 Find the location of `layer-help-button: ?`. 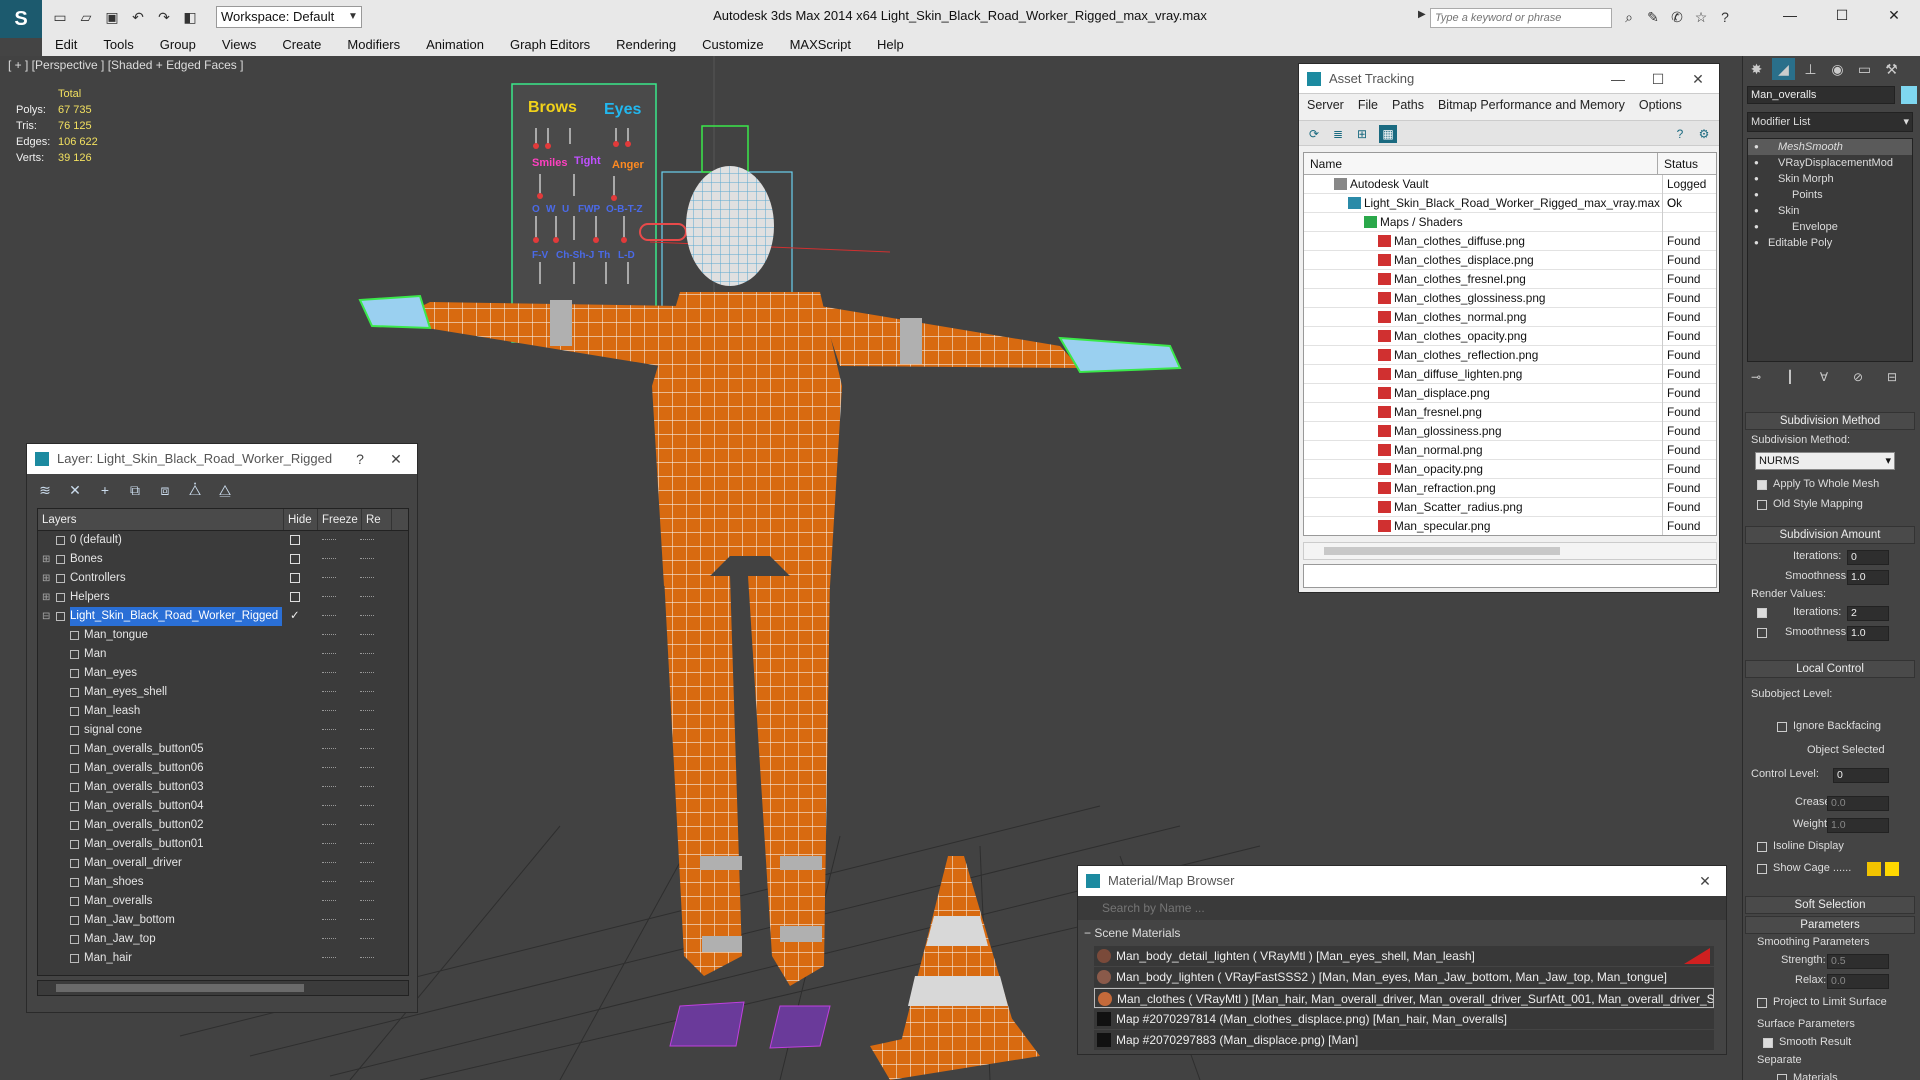

layer-help-button: ? is located at coordinates (360, 459).